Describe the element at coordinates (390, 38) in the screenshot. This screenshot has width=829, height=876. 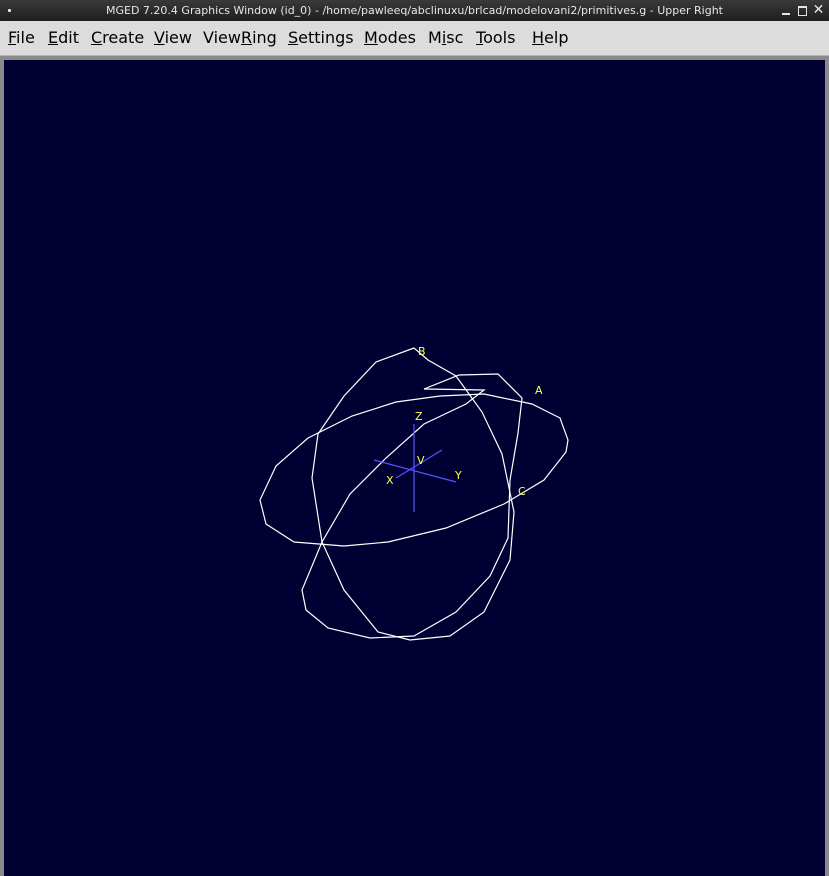
I see `menu-modes: Modes` at that location.